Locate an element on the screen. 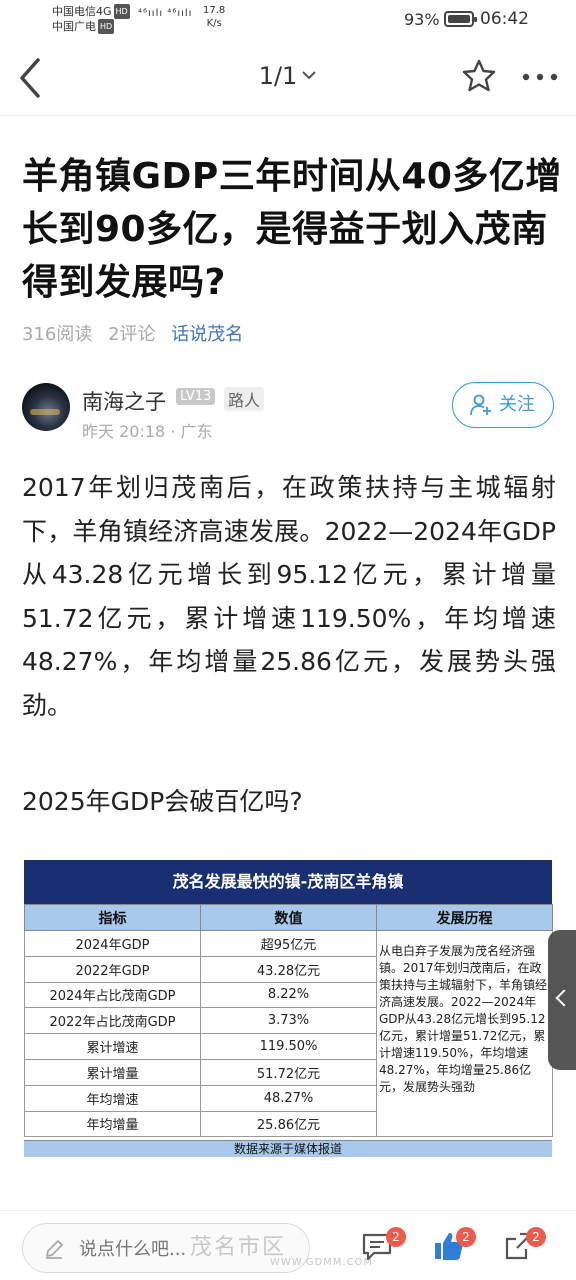 Image resolution: width=576 pixels, height=1280 pixels. cell-label: 2024年占比茂南GDP is located at coordinates (112, 995).